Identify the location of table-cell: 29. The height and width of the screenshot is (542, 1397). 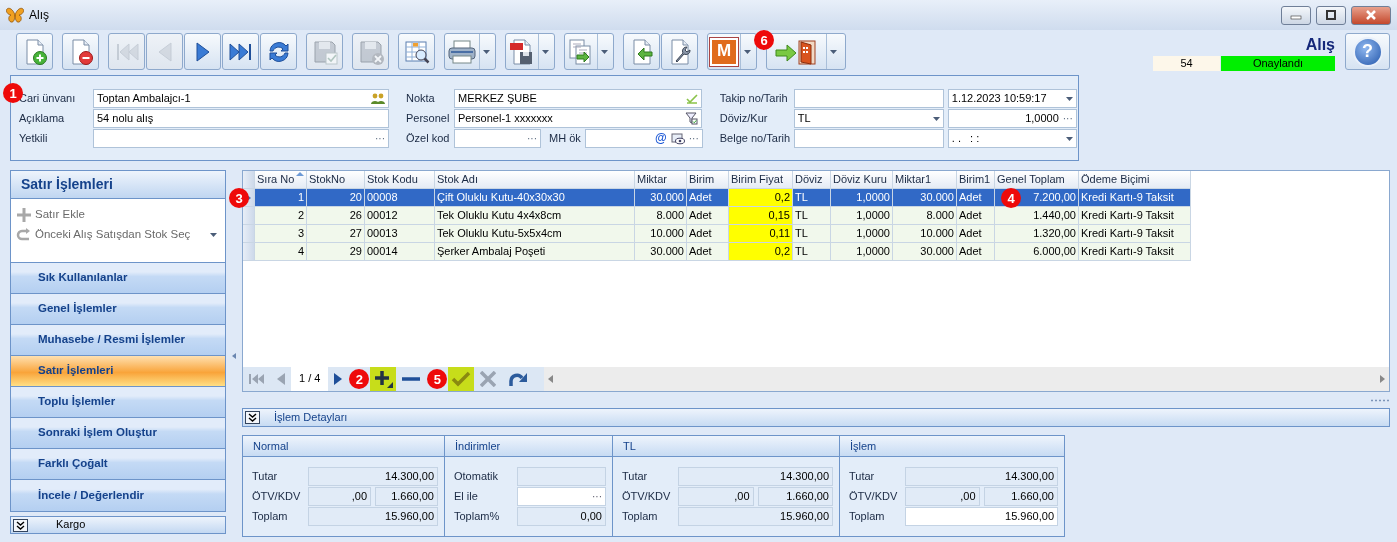
(336, 252).